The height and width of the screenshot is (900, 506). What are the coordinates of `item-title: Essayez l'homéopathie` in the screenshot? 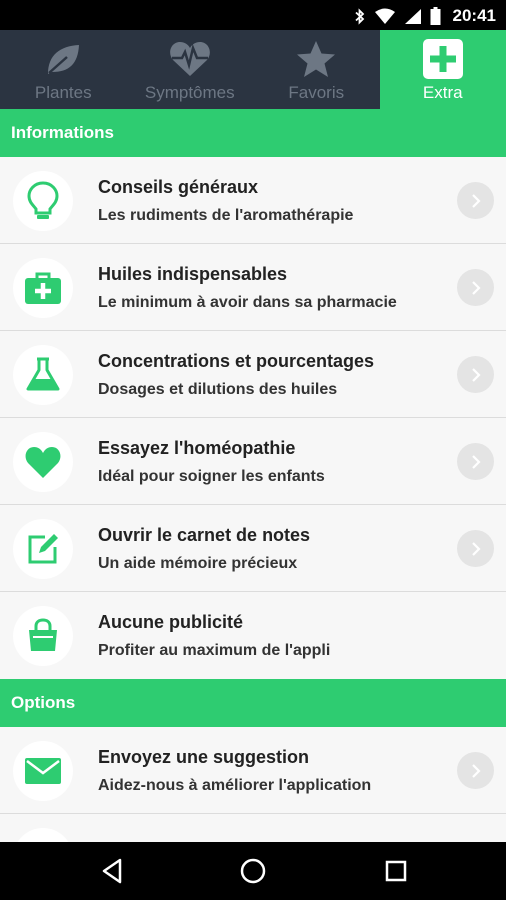 It's located at (197, 448).